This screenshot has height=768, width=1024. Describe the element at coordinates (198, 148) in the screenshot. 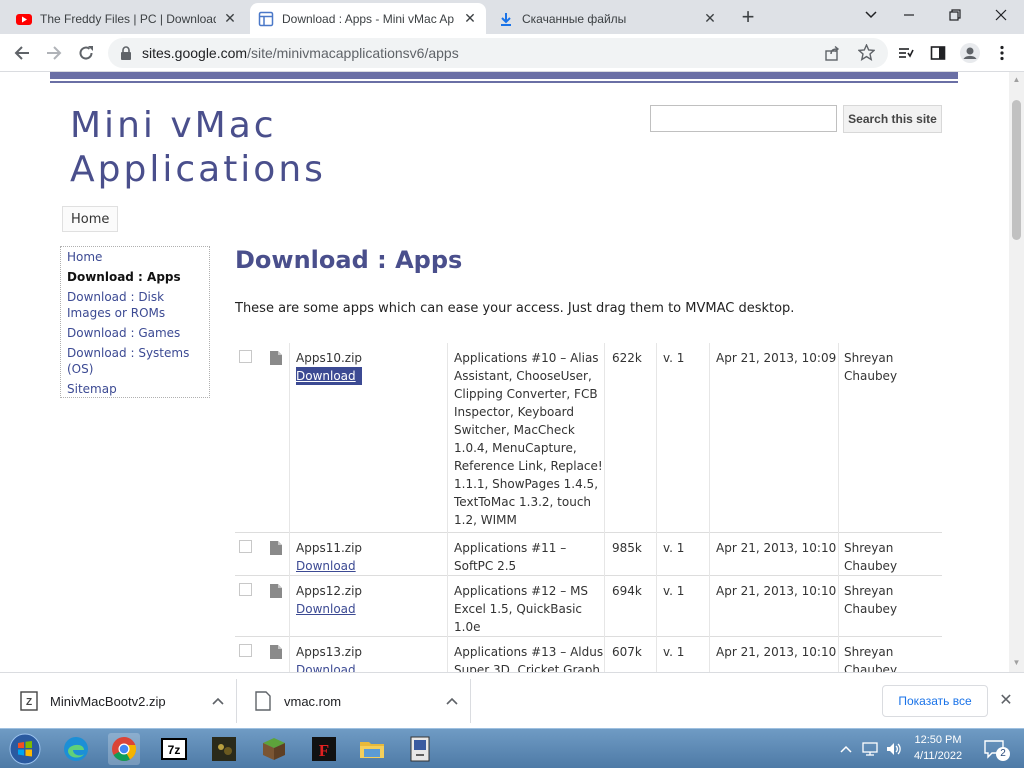

I see `site-title: Mini vMac Applications` at that location.